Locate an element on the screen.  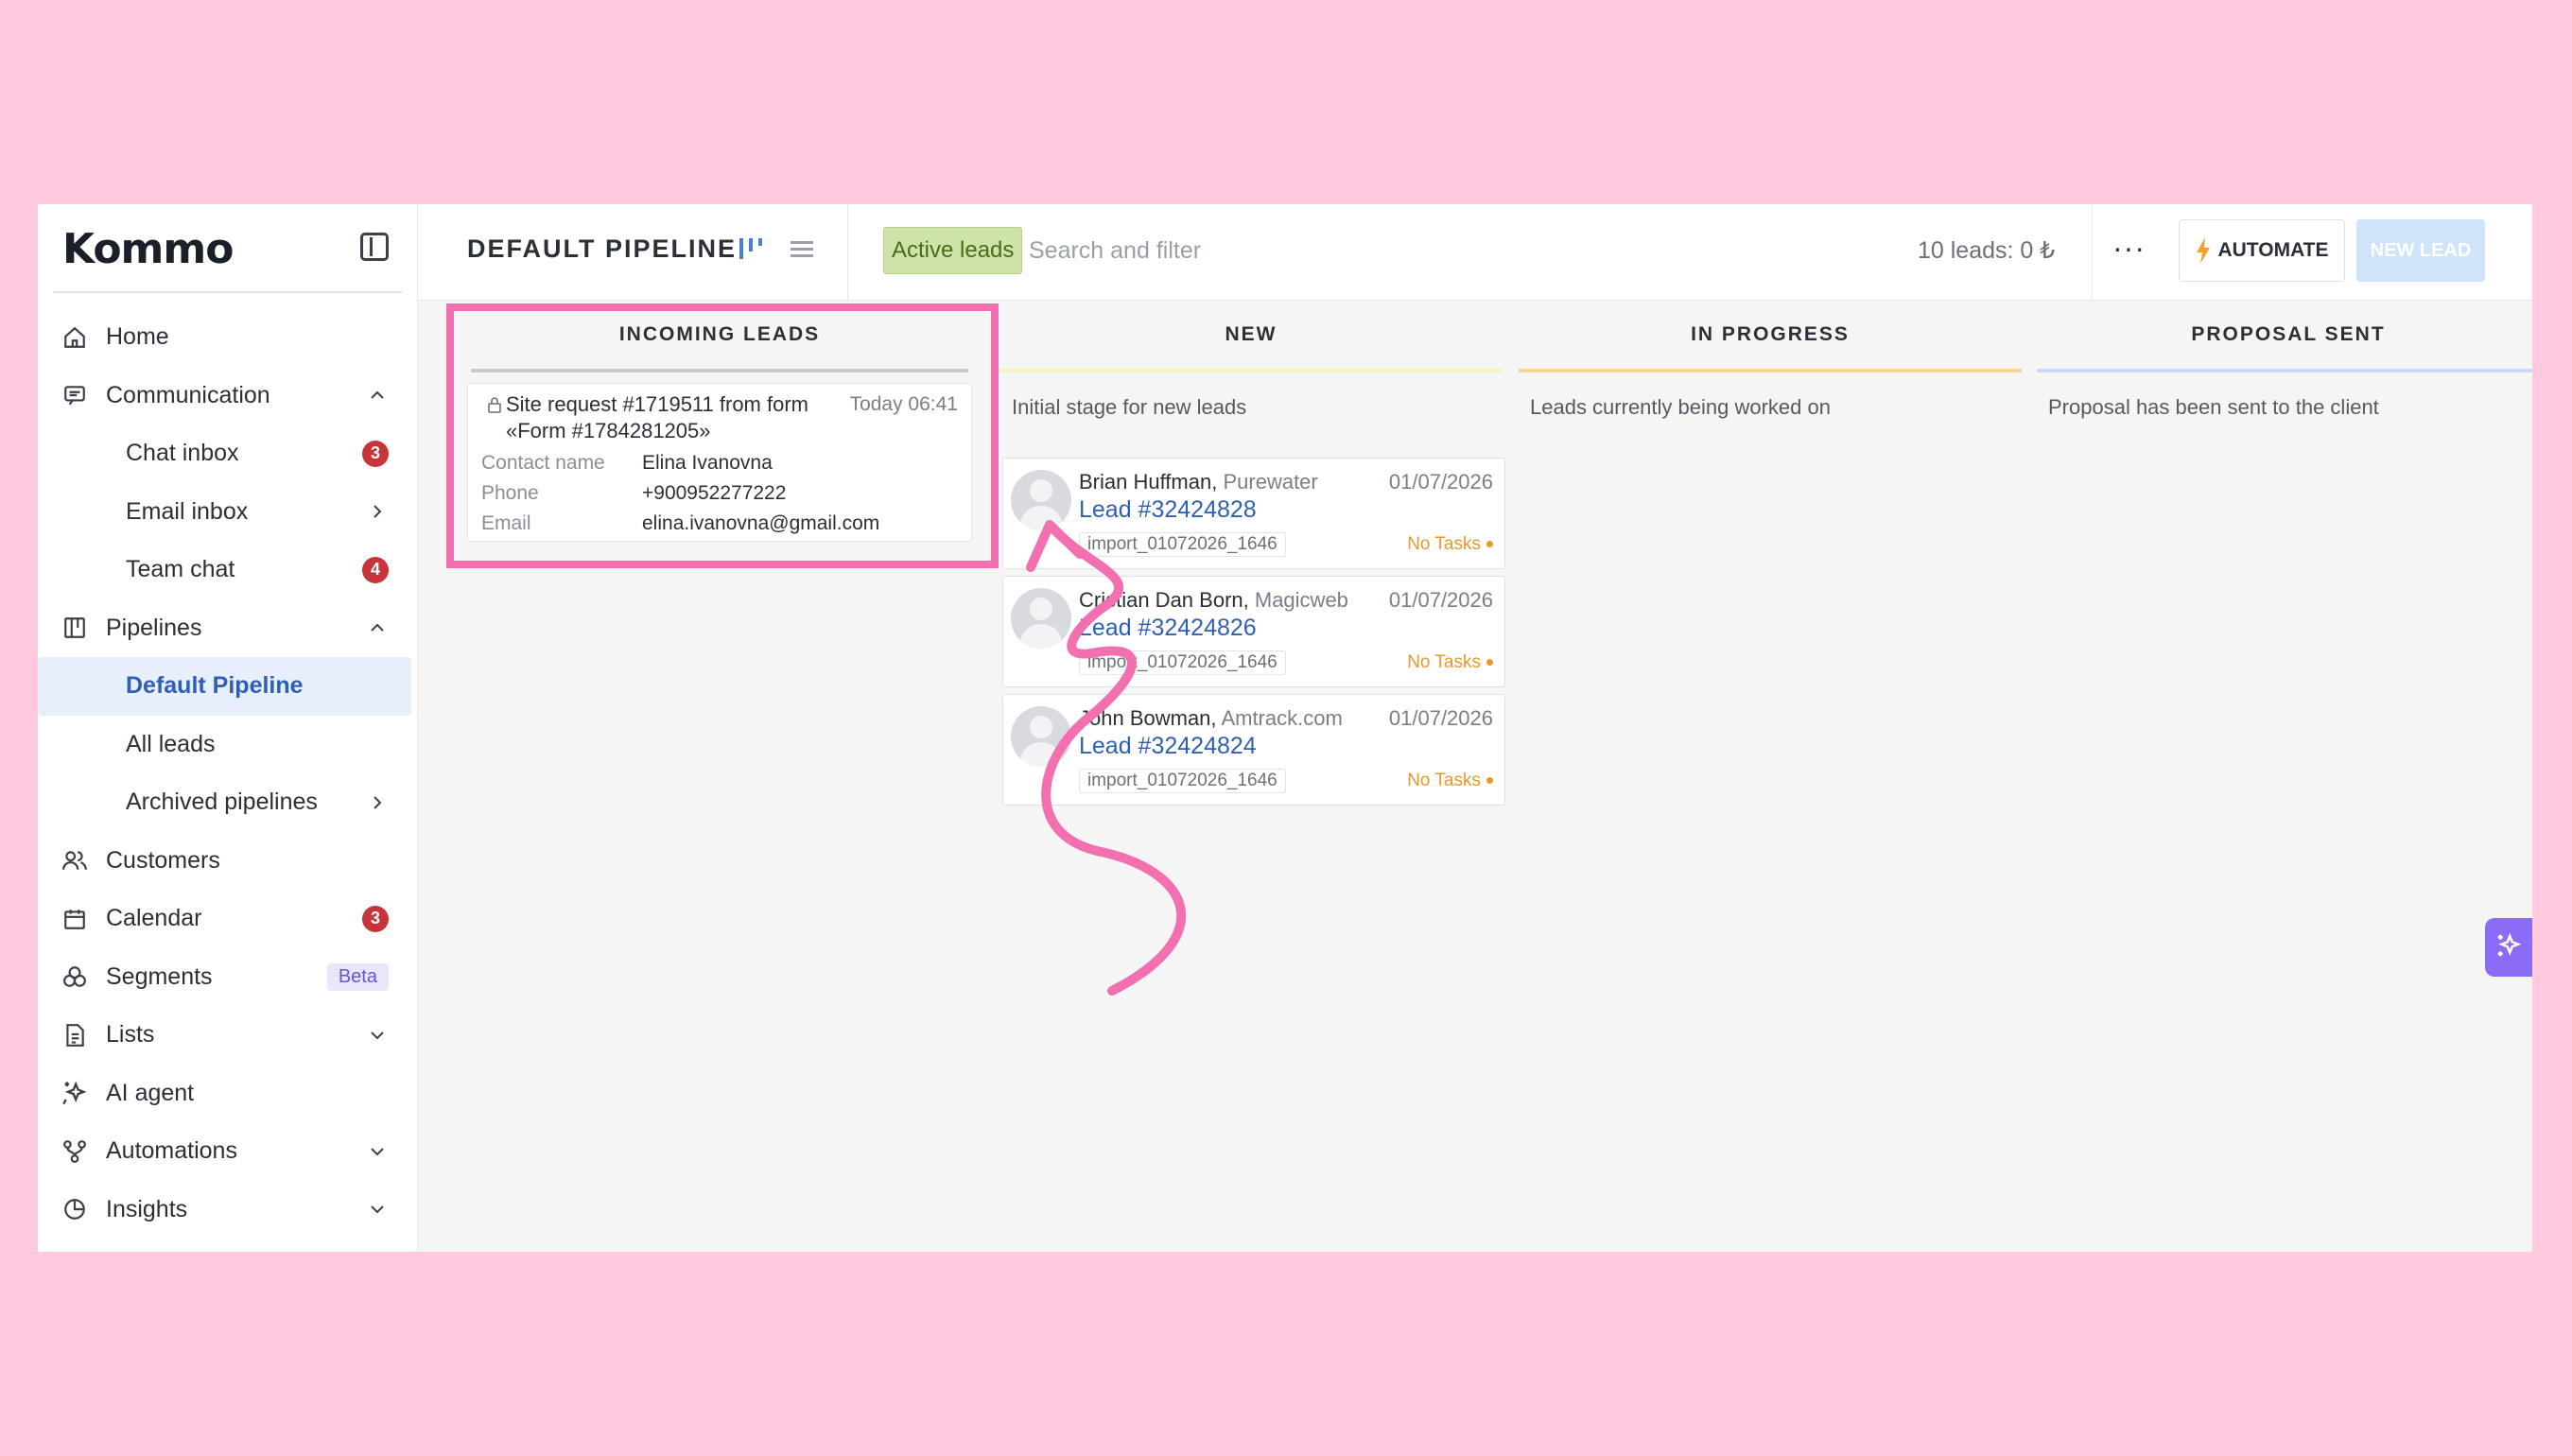
lead-link: Lead #32424826 is located at coordinates (1168, 628).